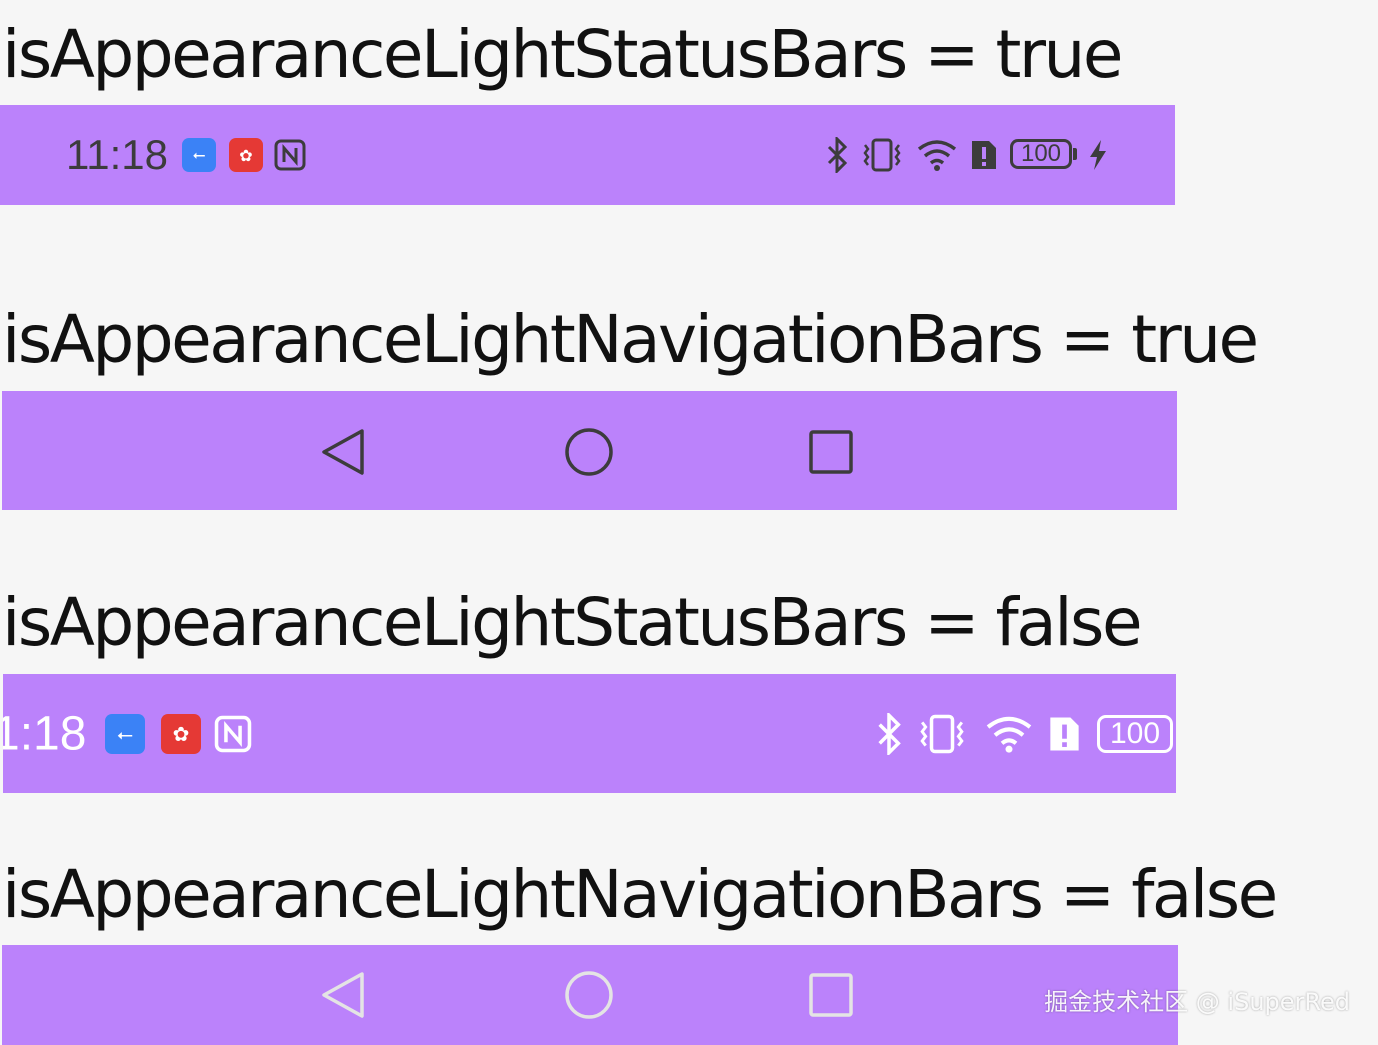  I want to click on status-time: 1:18, so click(45, 733).